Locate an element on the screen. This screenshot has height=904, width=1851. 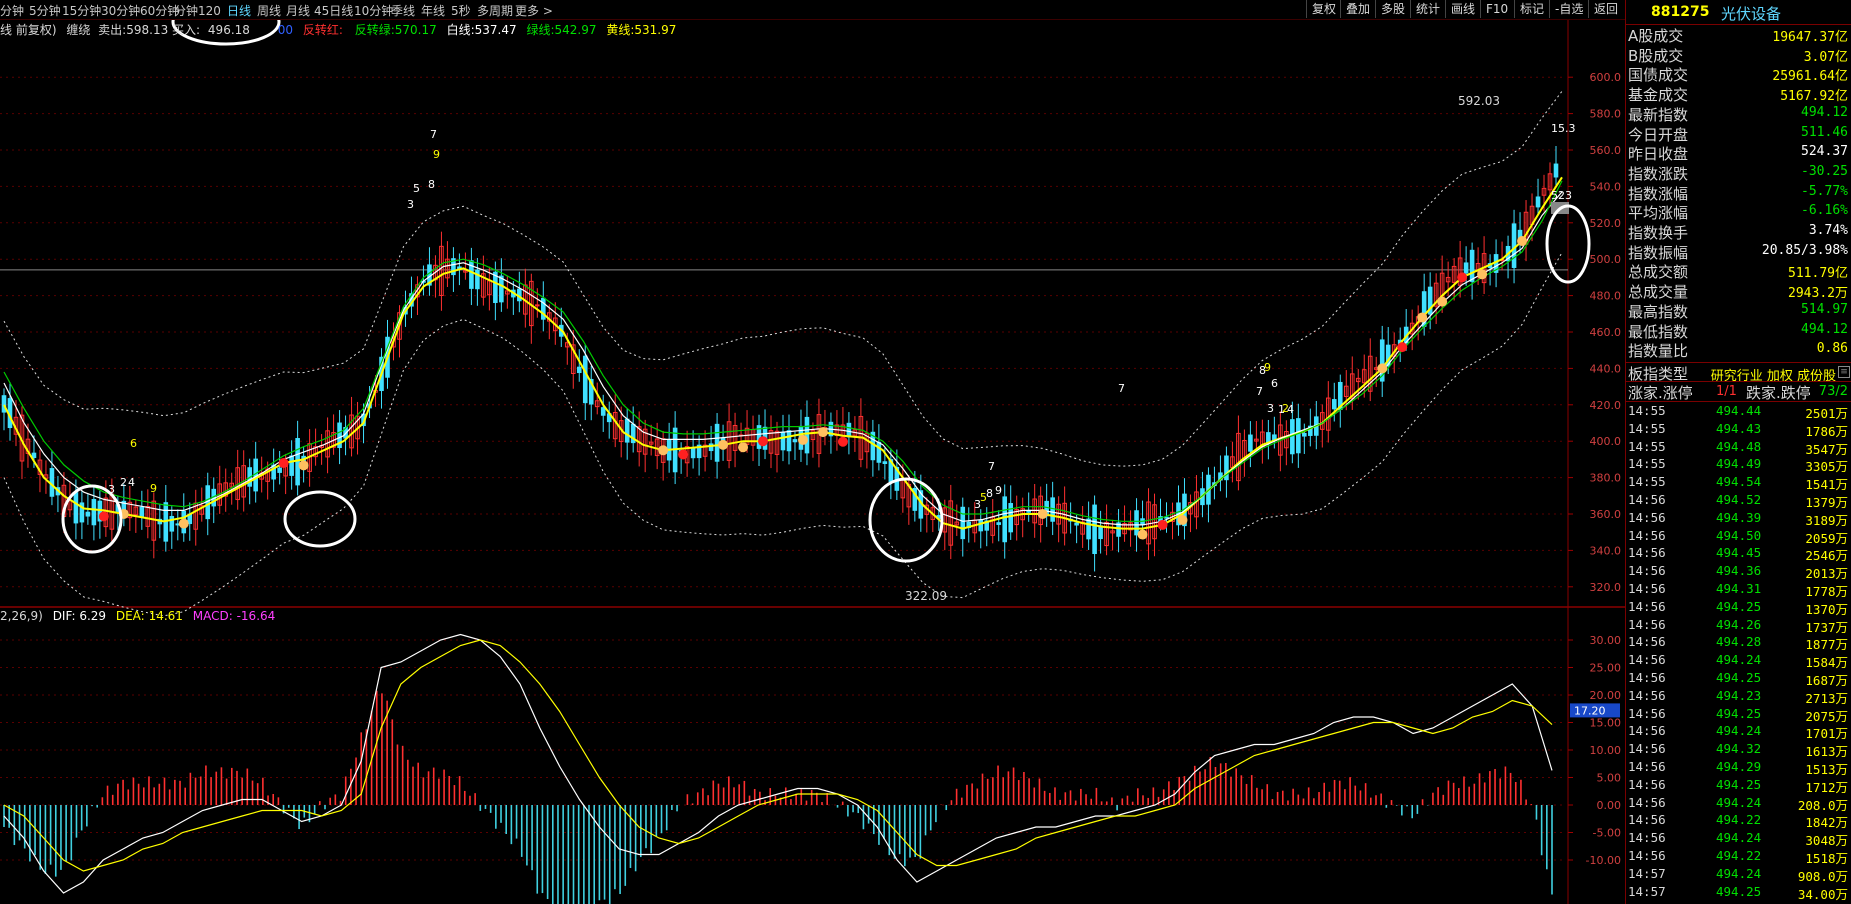
tick-time: 14:57 is located at coordinates (1647, 891).